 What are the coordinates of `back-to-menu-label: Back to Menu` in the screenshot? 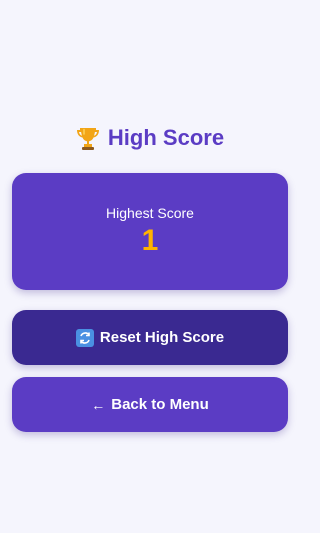 It's located at (160, 404).